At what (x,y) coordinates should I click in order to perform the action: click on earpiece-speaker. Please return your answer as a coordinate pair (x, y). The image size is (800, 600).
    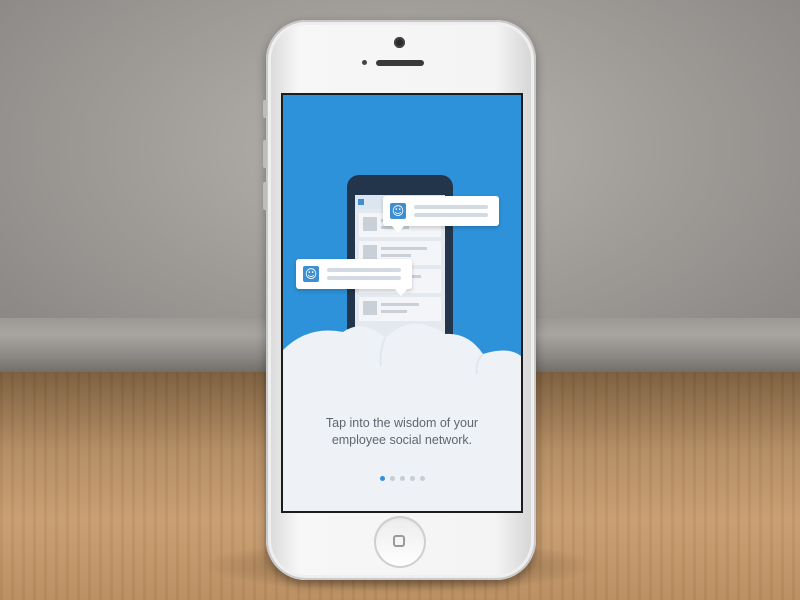
    Looking at the image, I should click on (400, 63).